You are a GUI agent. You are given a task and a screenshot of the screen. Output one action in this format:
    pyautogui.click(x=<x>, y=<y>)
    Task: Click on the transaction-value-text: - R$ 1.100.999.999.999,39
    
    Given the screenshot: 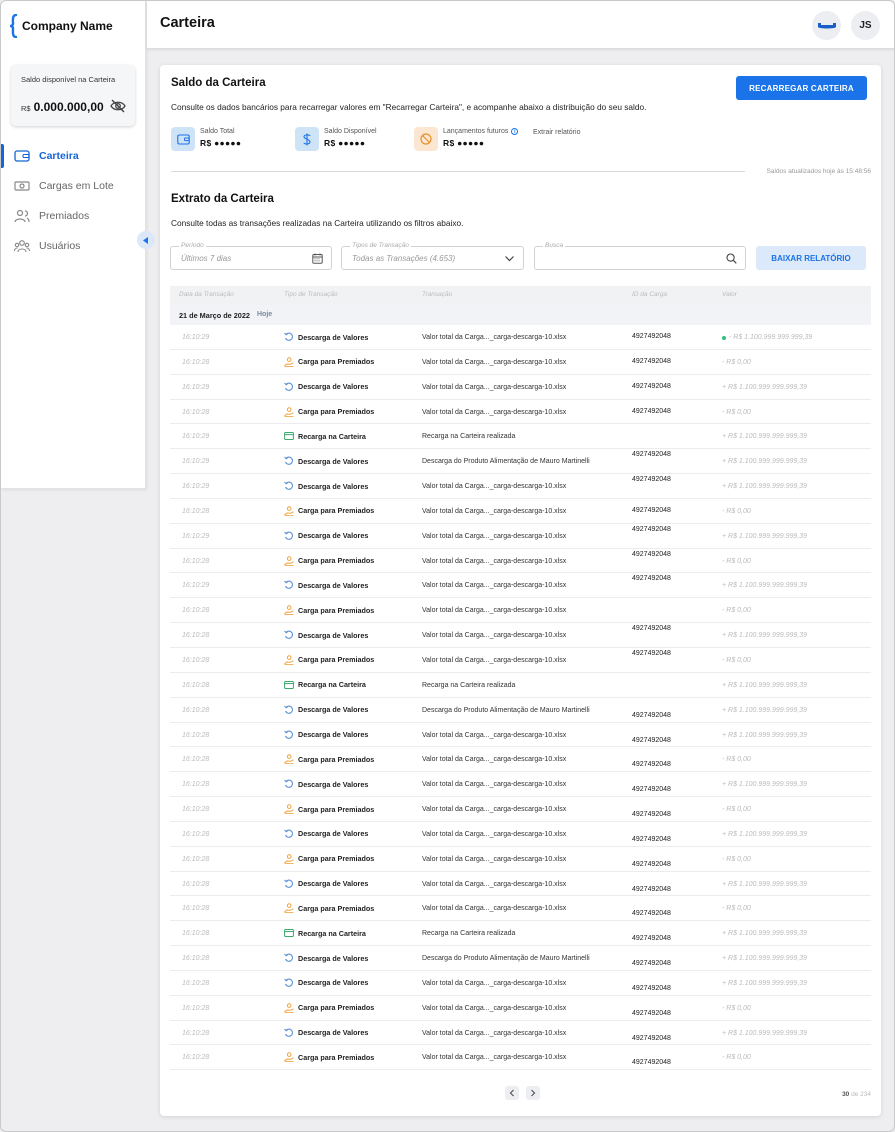 What is the action you would take?
    pyautogui.click(x=771, y=337)
    